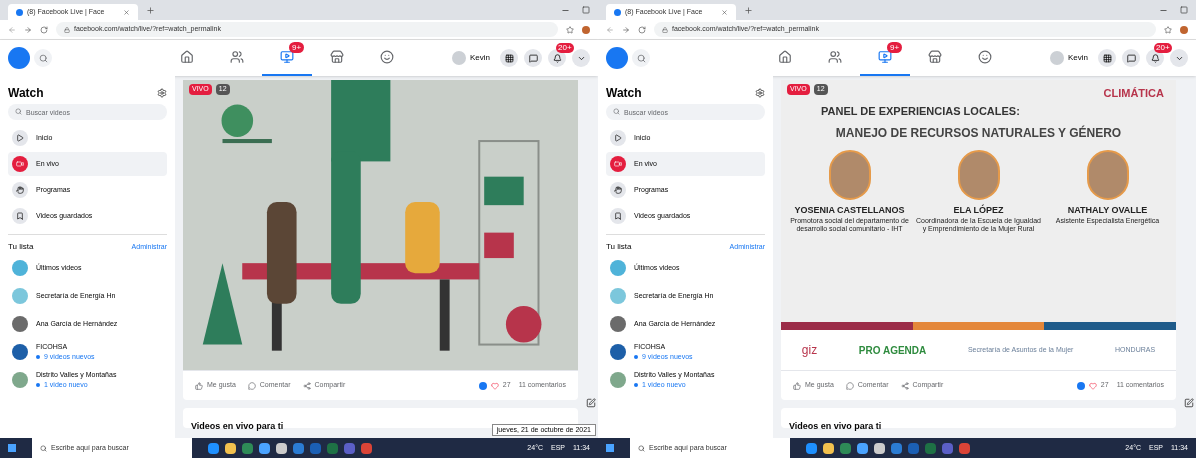 Image resolution: width=1196 pixels, height=458 pixels. I want to click on share-icon, so click(904, 385).